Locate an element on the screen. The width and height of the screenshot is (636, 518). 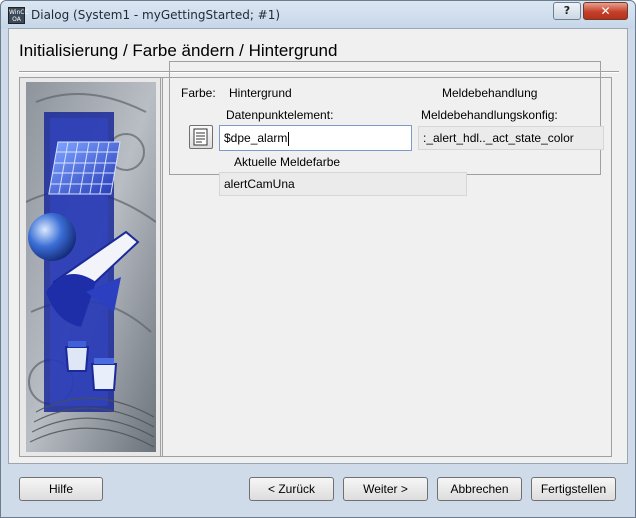
datapoint-list-icon is located at coordinates (200, 137).